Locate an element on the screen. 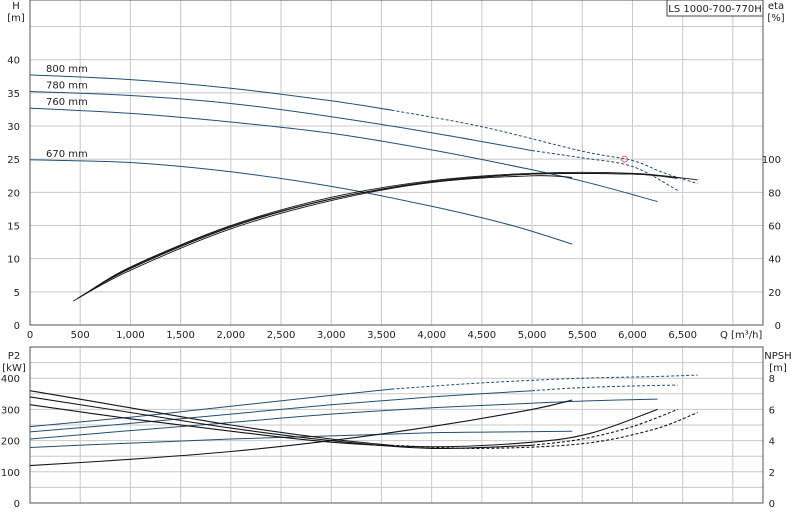 The height and width of the screenshot is (524, 800). head-curve-dashed is located at coordinates (605, 170).